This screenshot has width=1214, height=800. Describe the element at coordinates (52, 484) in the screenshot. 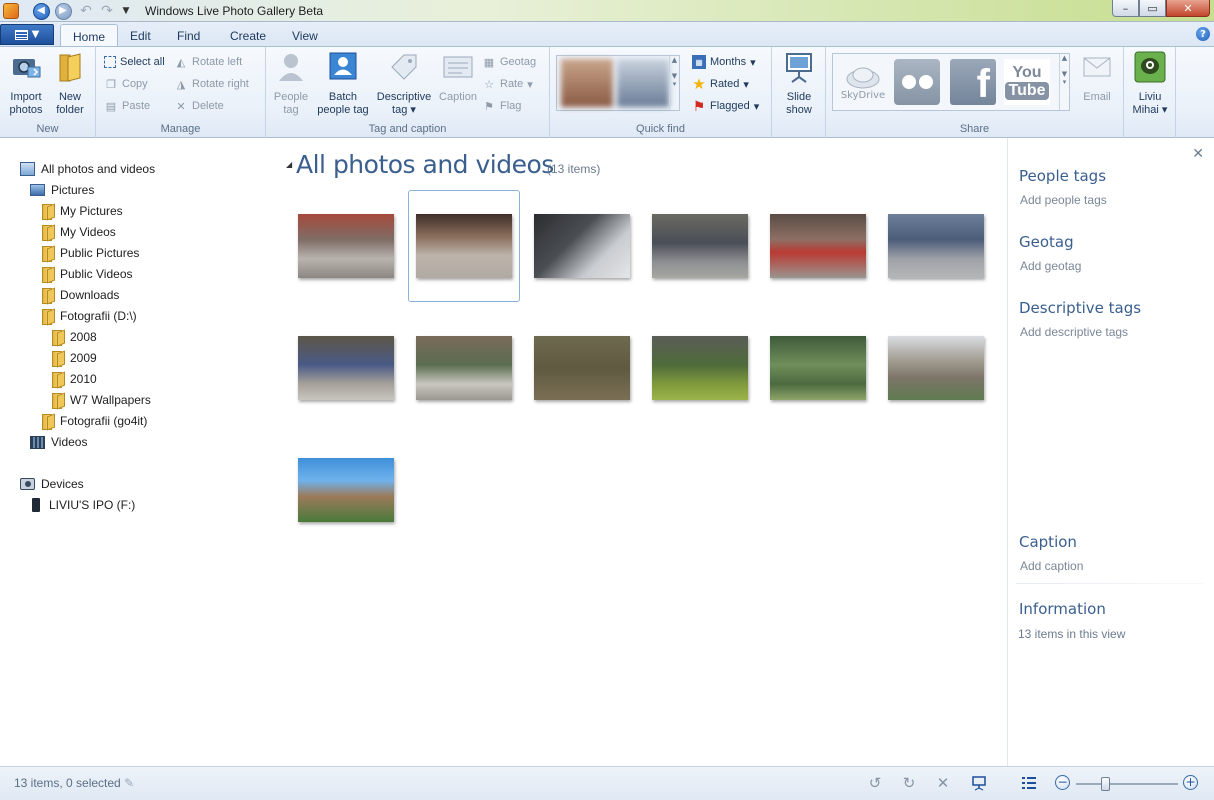

I see `nav-devices: Devices` at that location.